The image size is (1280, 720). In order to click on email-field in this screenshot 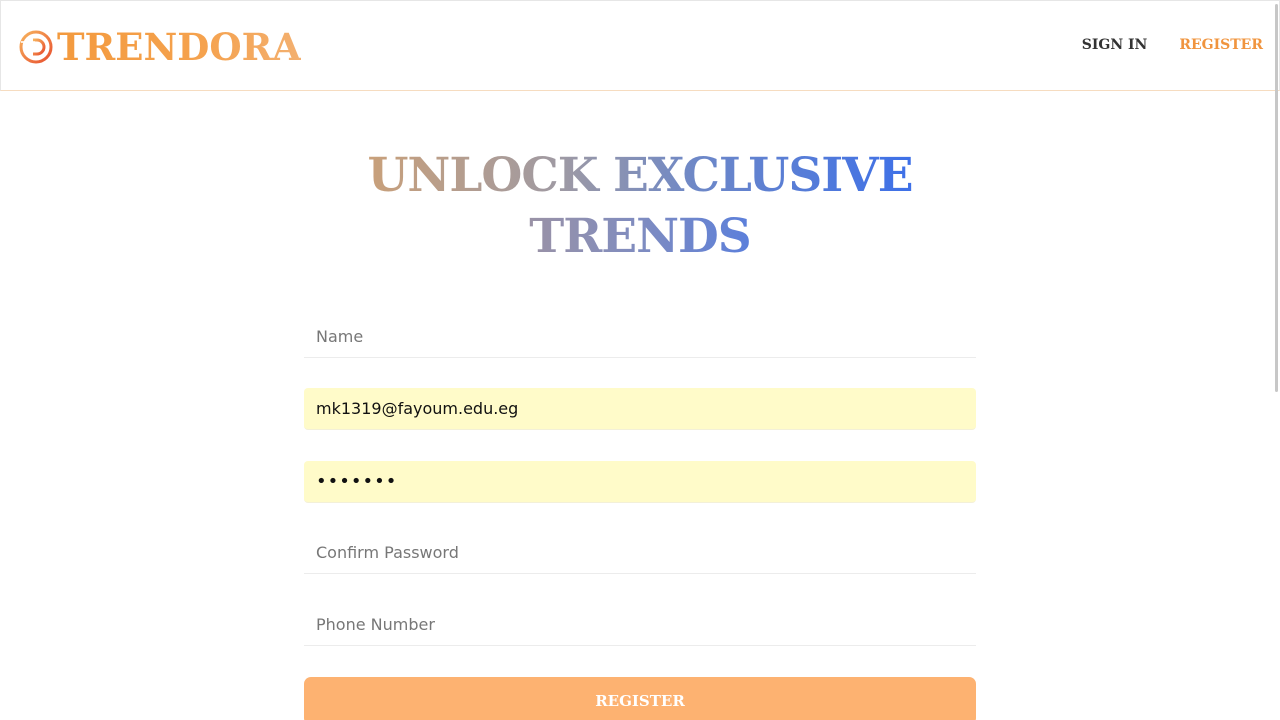, I will do `click(640, 409)`.